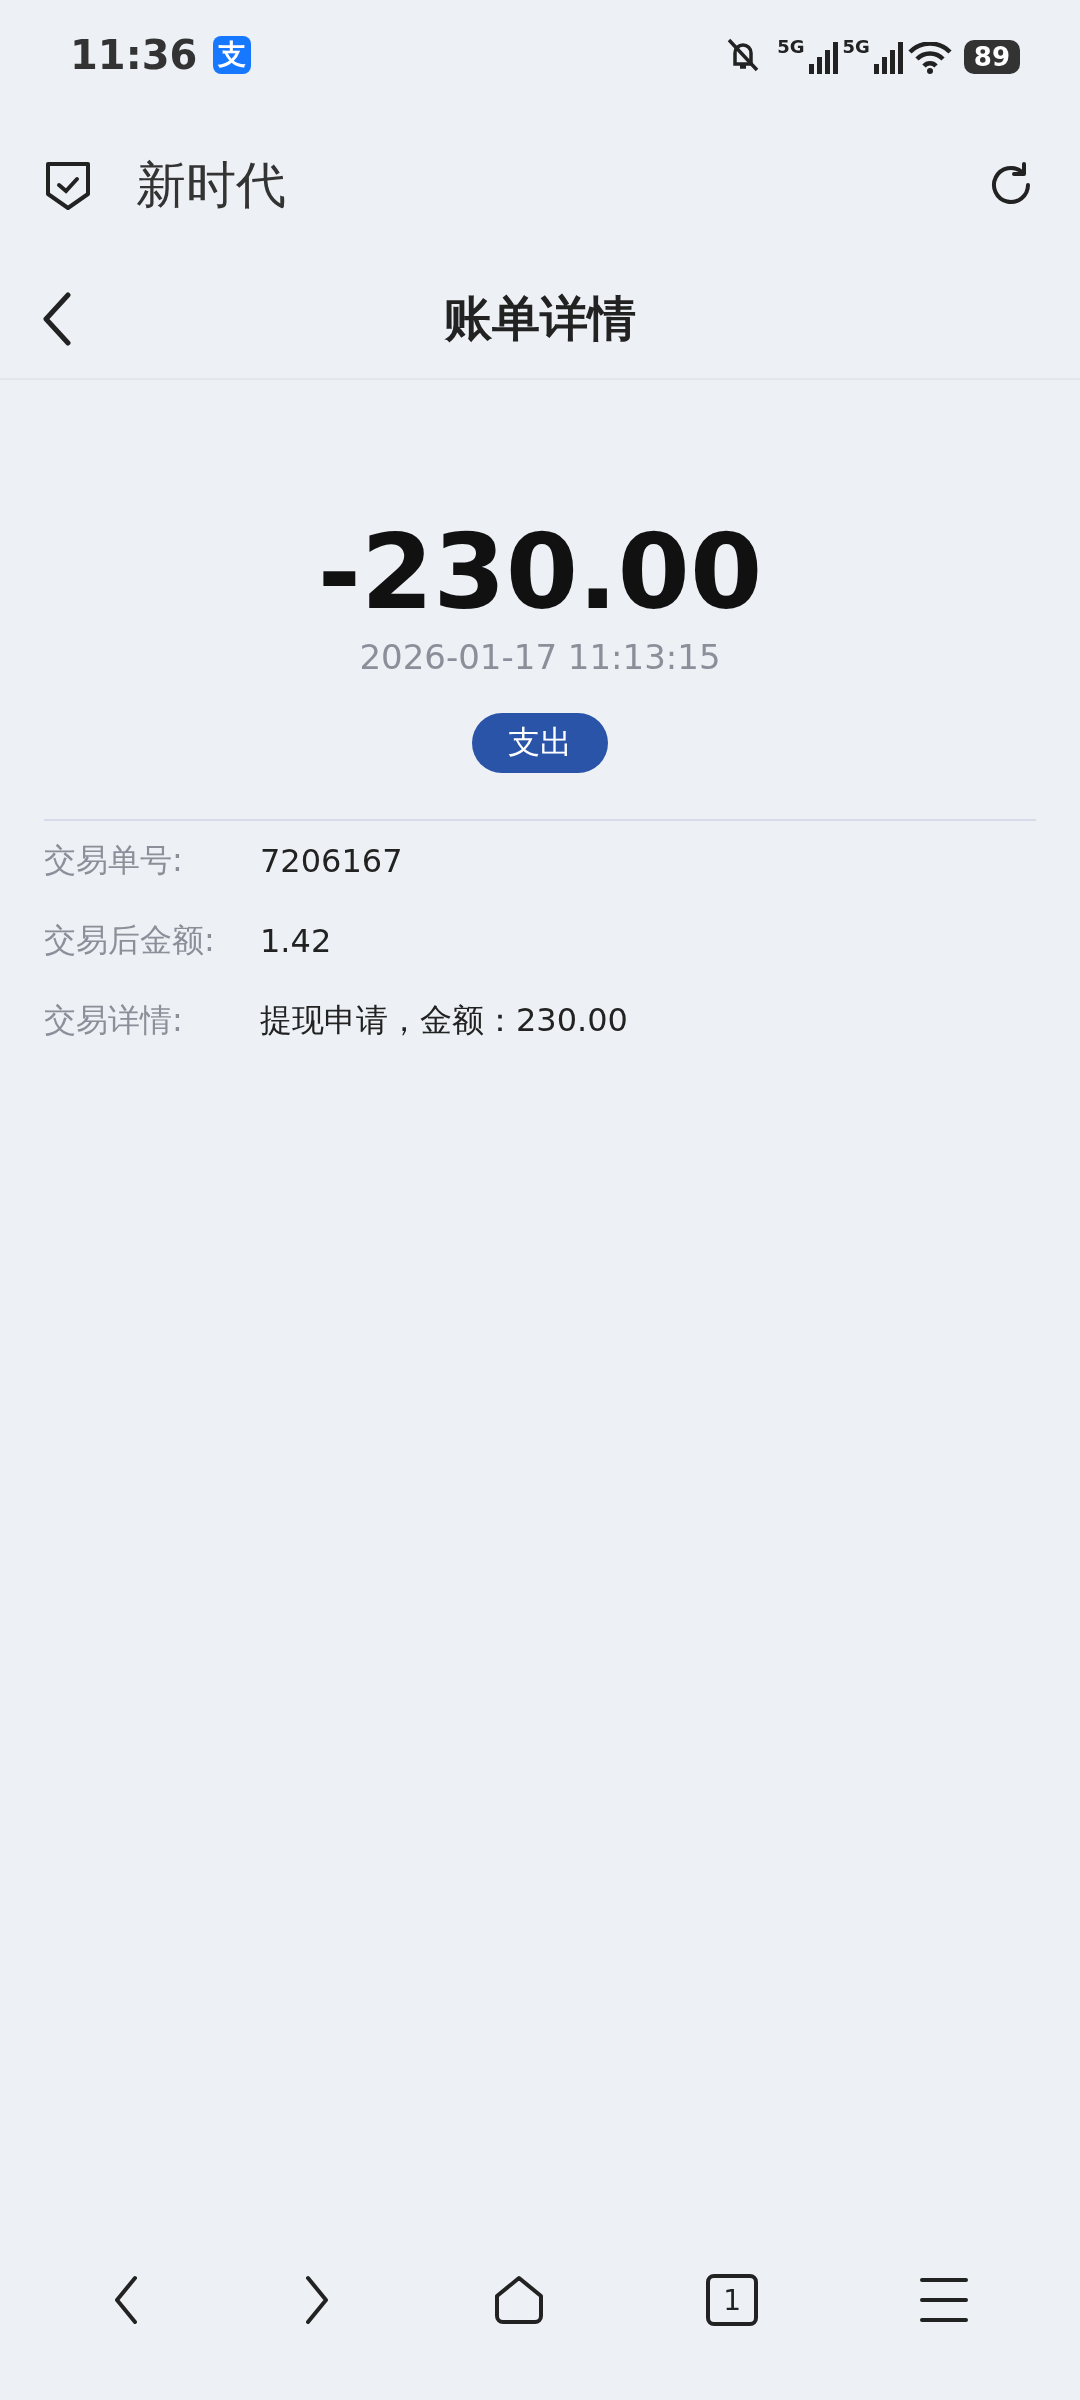 The height and width of the screenshot is (2400, 1080). What do you see at coordinates (130, 941) in the screenshot?
I see `detail-label: 交易后金额:` at bounding box center [130, 941].